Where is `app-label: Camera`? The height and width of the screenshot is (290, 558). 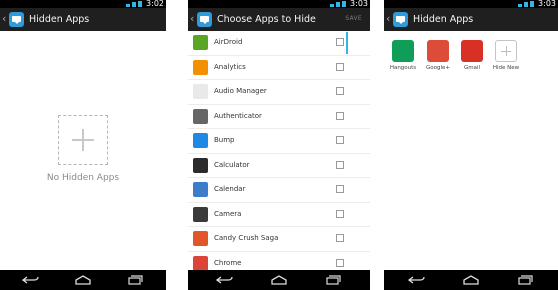
app-label: Camera is located at coordinates (228, 213).